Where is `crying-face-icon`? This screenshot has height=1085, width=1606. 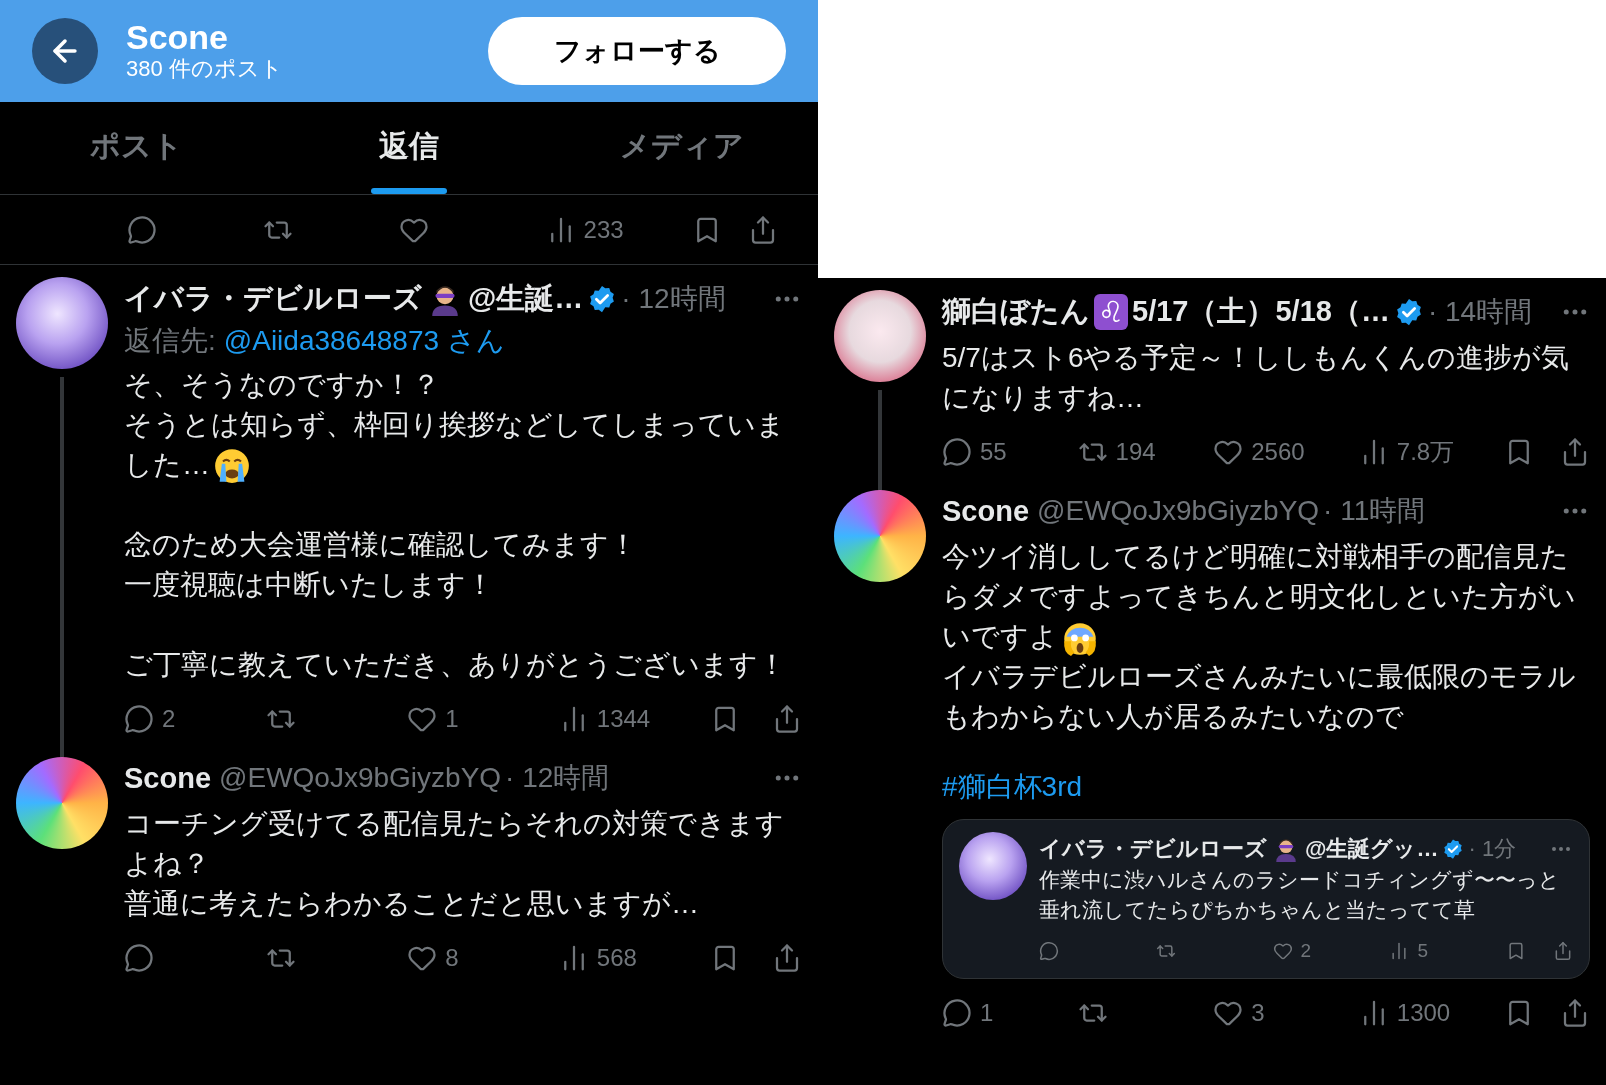
crying-face-icon is located at coordinates (232, 466).